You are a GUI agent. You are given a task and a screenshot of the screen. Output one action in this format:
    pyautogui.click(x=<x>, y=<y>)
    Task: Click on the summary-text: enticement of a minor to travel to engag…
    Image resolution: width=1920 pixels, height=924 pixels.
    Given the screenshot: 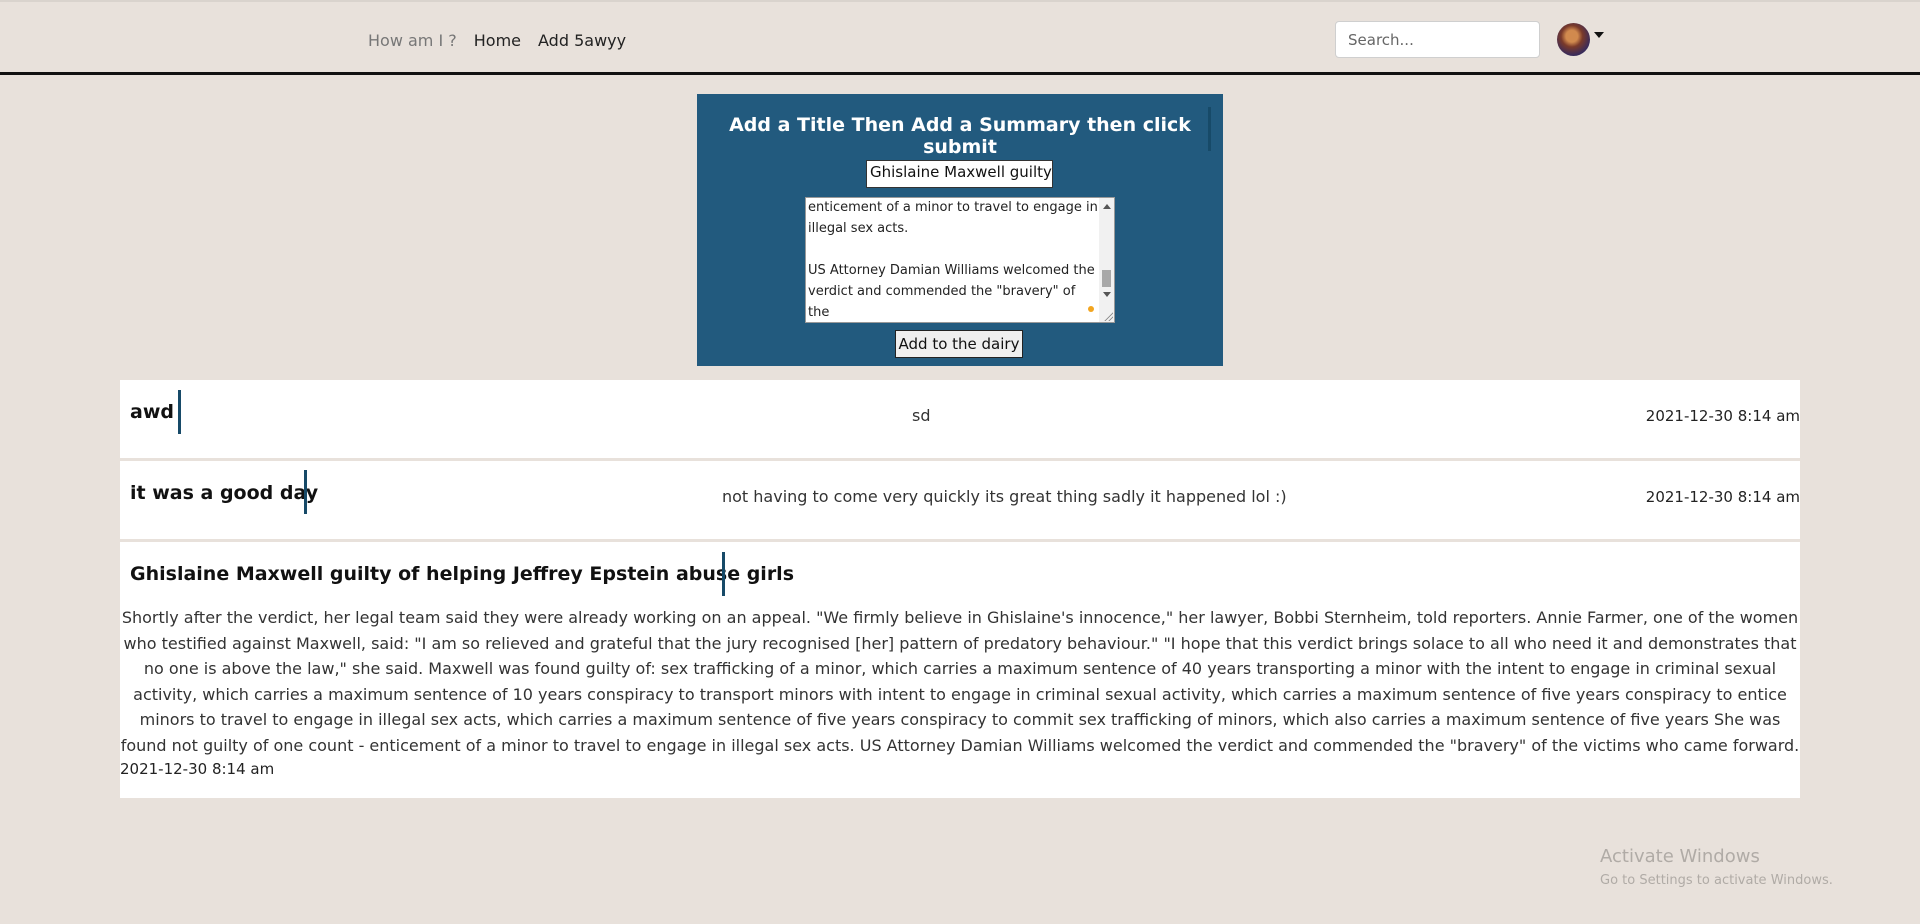 What is the action you would take?
    pyautogui.click(x=953, y=260)
    